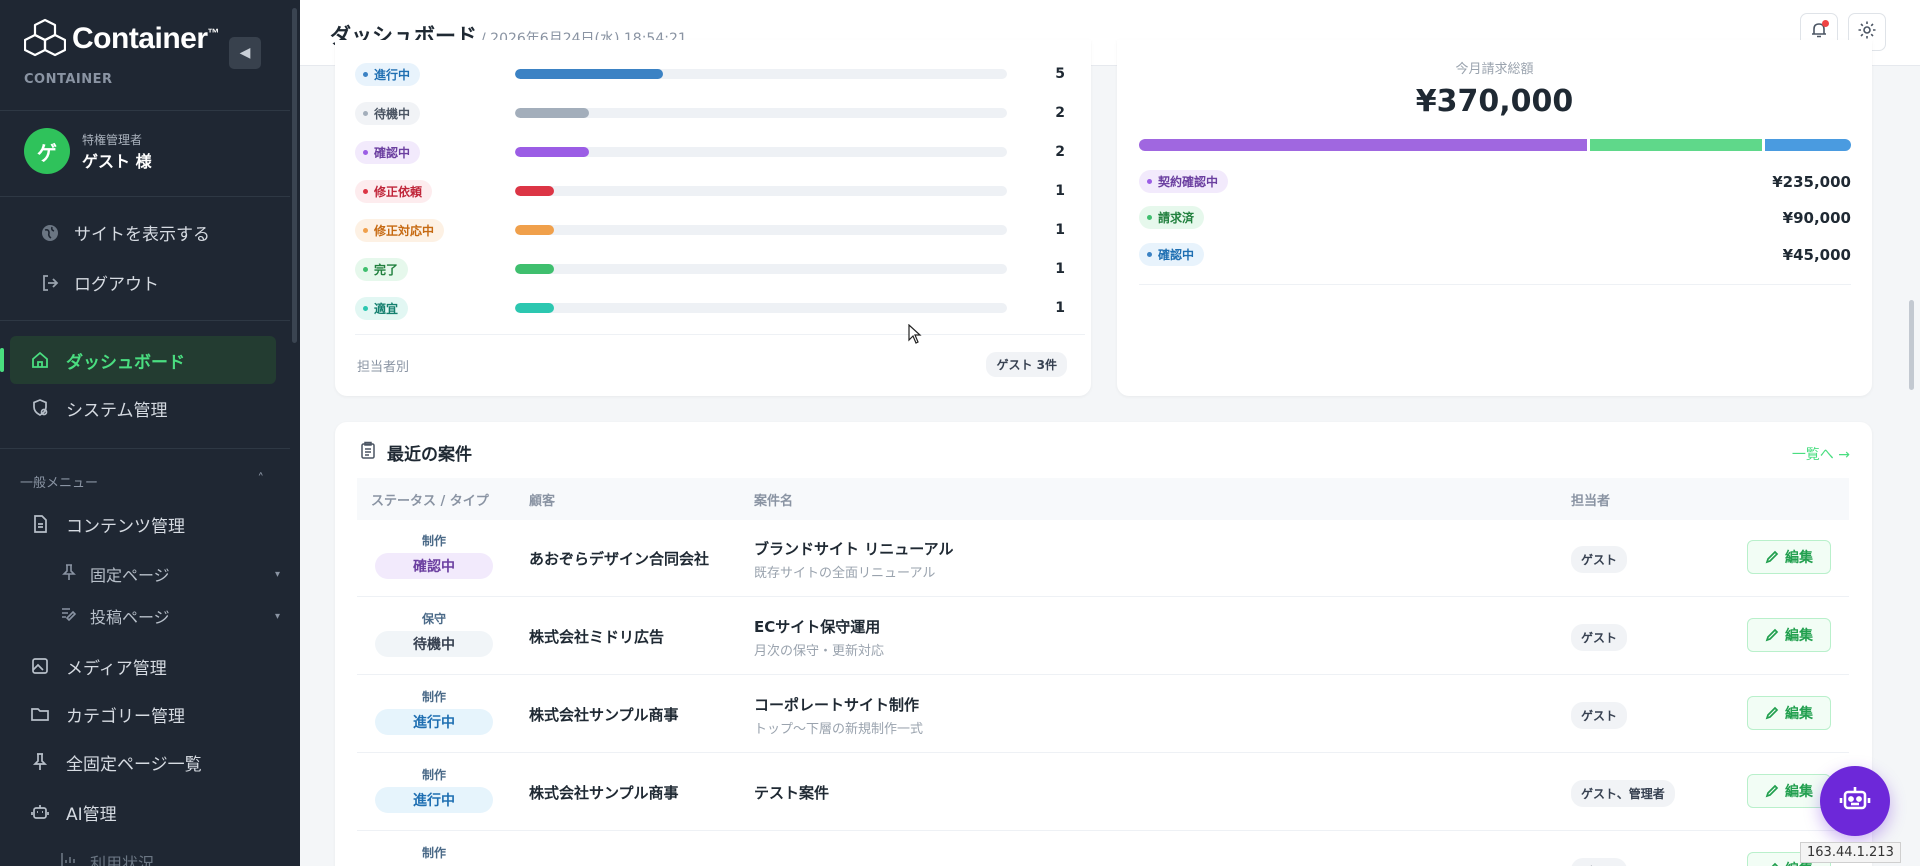 This screenshot has width=1920, height=866. Describe the element at coordinates (99, 282) in the screenshot. I see `logout-link: ログアウト` at that location.